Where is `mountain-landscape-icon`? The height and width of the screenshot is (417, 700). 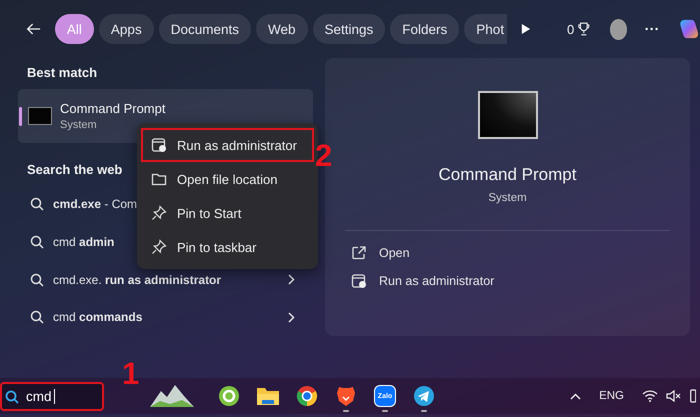
mountain-landscape-icon is located at coordinates (172, 396).